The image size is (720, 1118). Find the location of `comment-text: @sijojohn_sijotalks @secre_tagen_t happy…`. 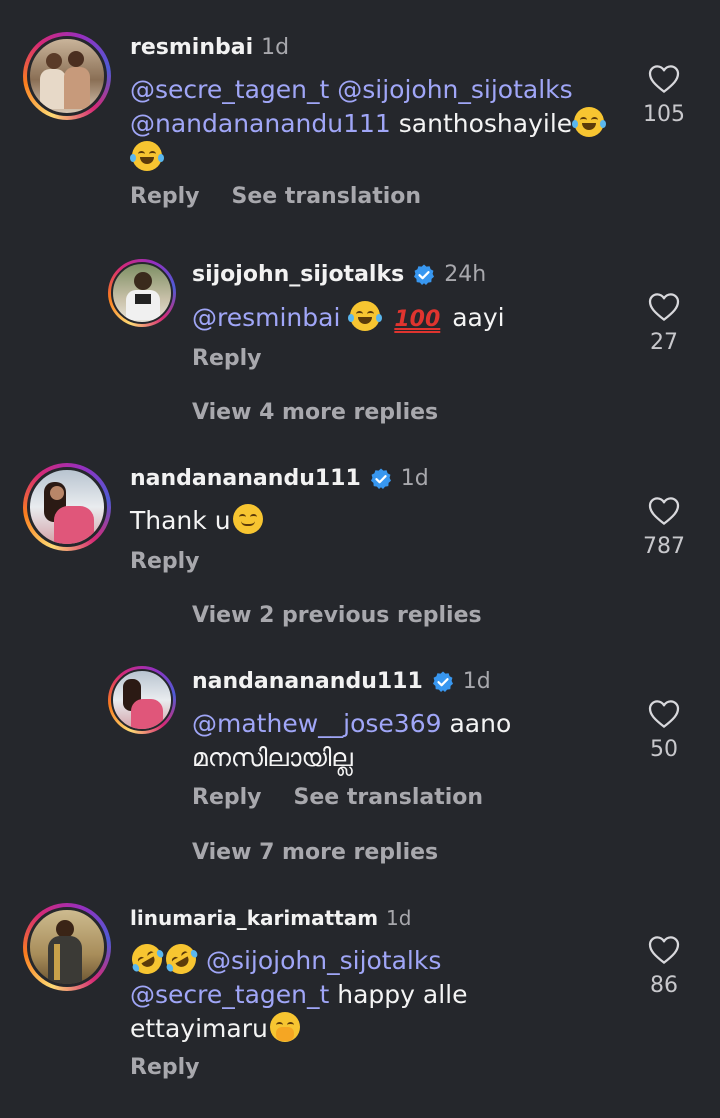

comment-text: @sijojohn_sijotalks @secre_tagen_t happy… is located at coordinates (297, 992).